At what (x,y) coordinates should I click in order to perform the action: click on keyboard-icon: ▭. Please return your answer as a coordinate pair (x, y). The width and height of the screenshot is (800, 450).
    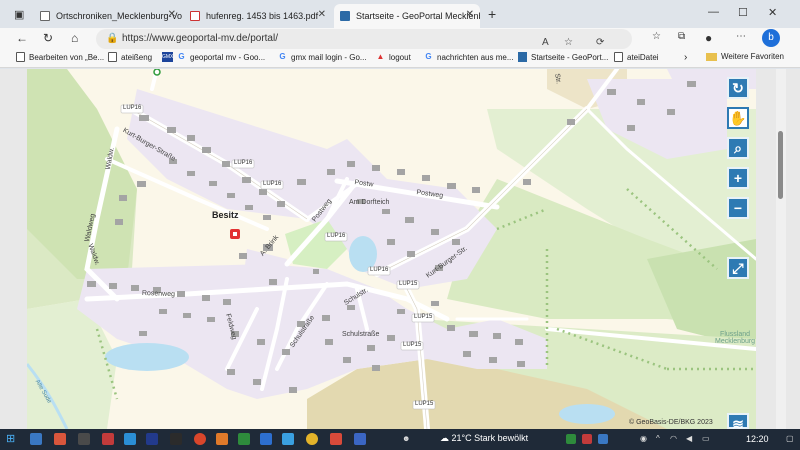
    Looking at the image, I should click on (706, 438).